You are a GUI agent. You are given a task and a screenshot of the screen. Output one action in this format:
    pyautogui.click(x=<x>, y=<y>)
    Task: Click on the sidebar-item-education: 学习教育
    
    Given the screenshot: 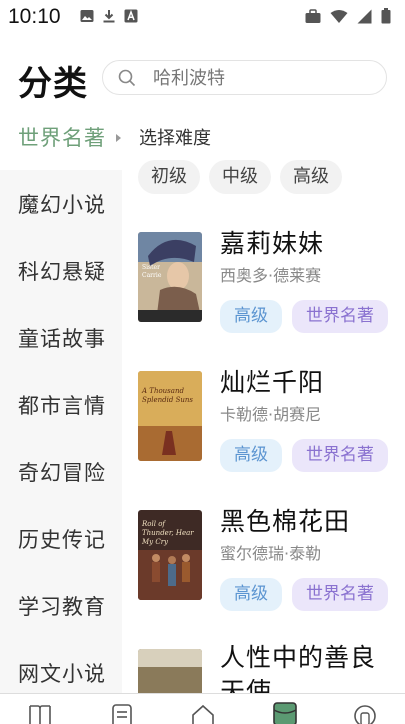 What is the action you would take?
    pyautogui.click(x=61, y=606)
    